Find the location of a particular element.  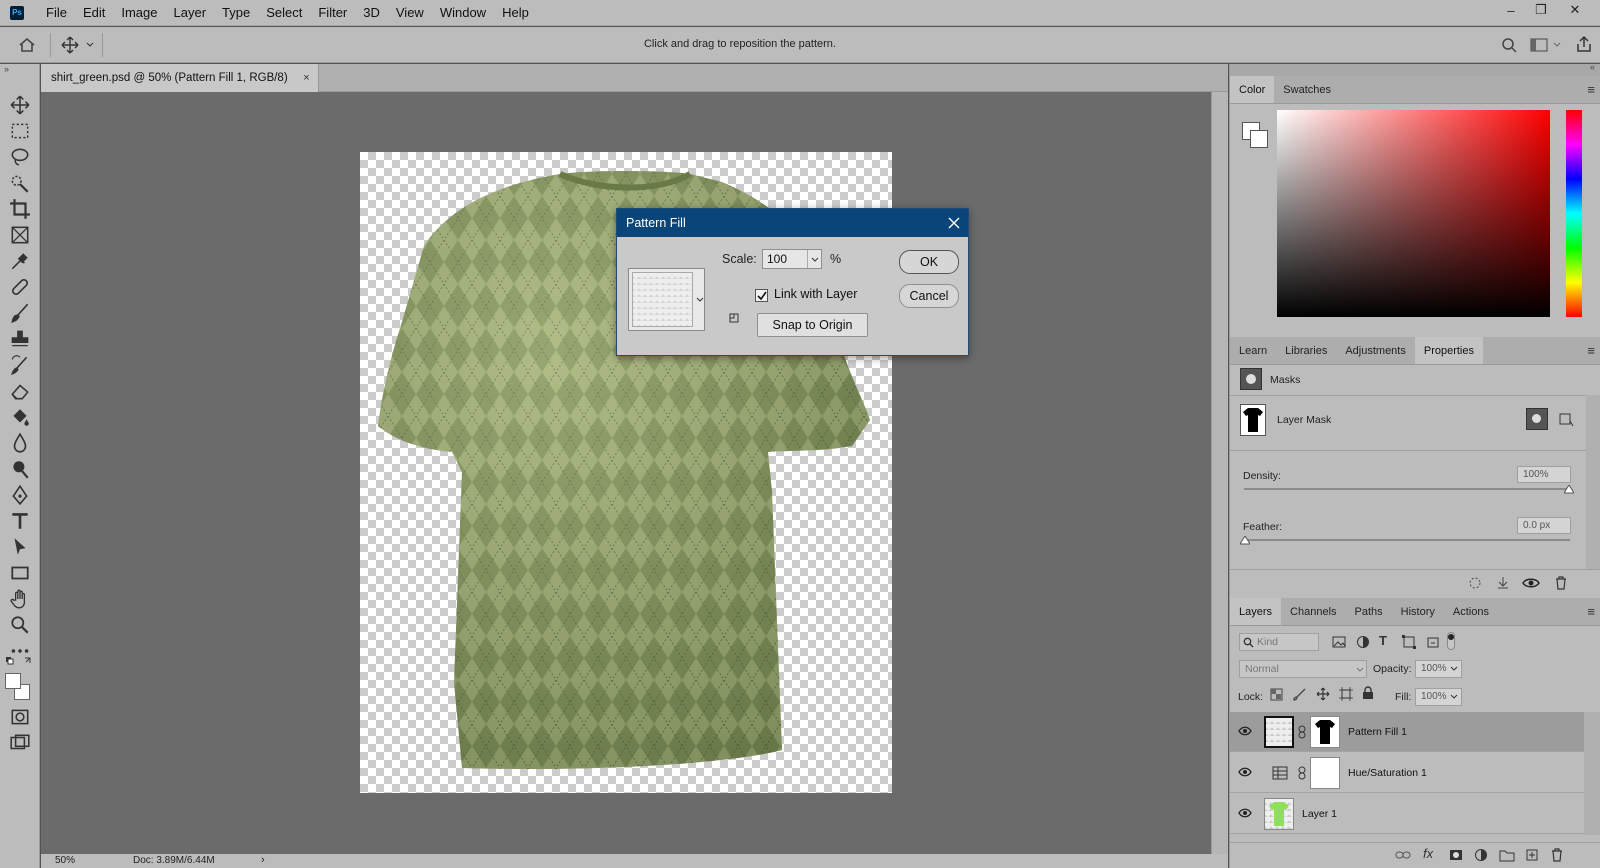

menu-image: Image is located at coordinates (139, 13).